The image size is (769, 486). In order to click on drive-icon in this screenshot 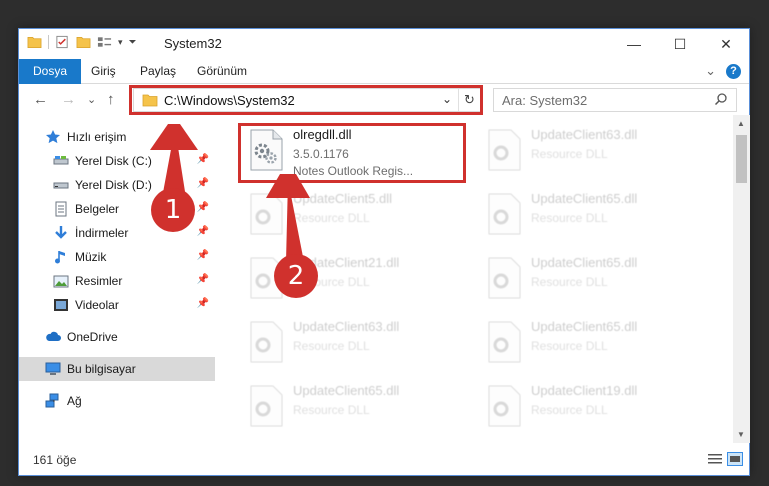, I will do `click(61, 160)`.